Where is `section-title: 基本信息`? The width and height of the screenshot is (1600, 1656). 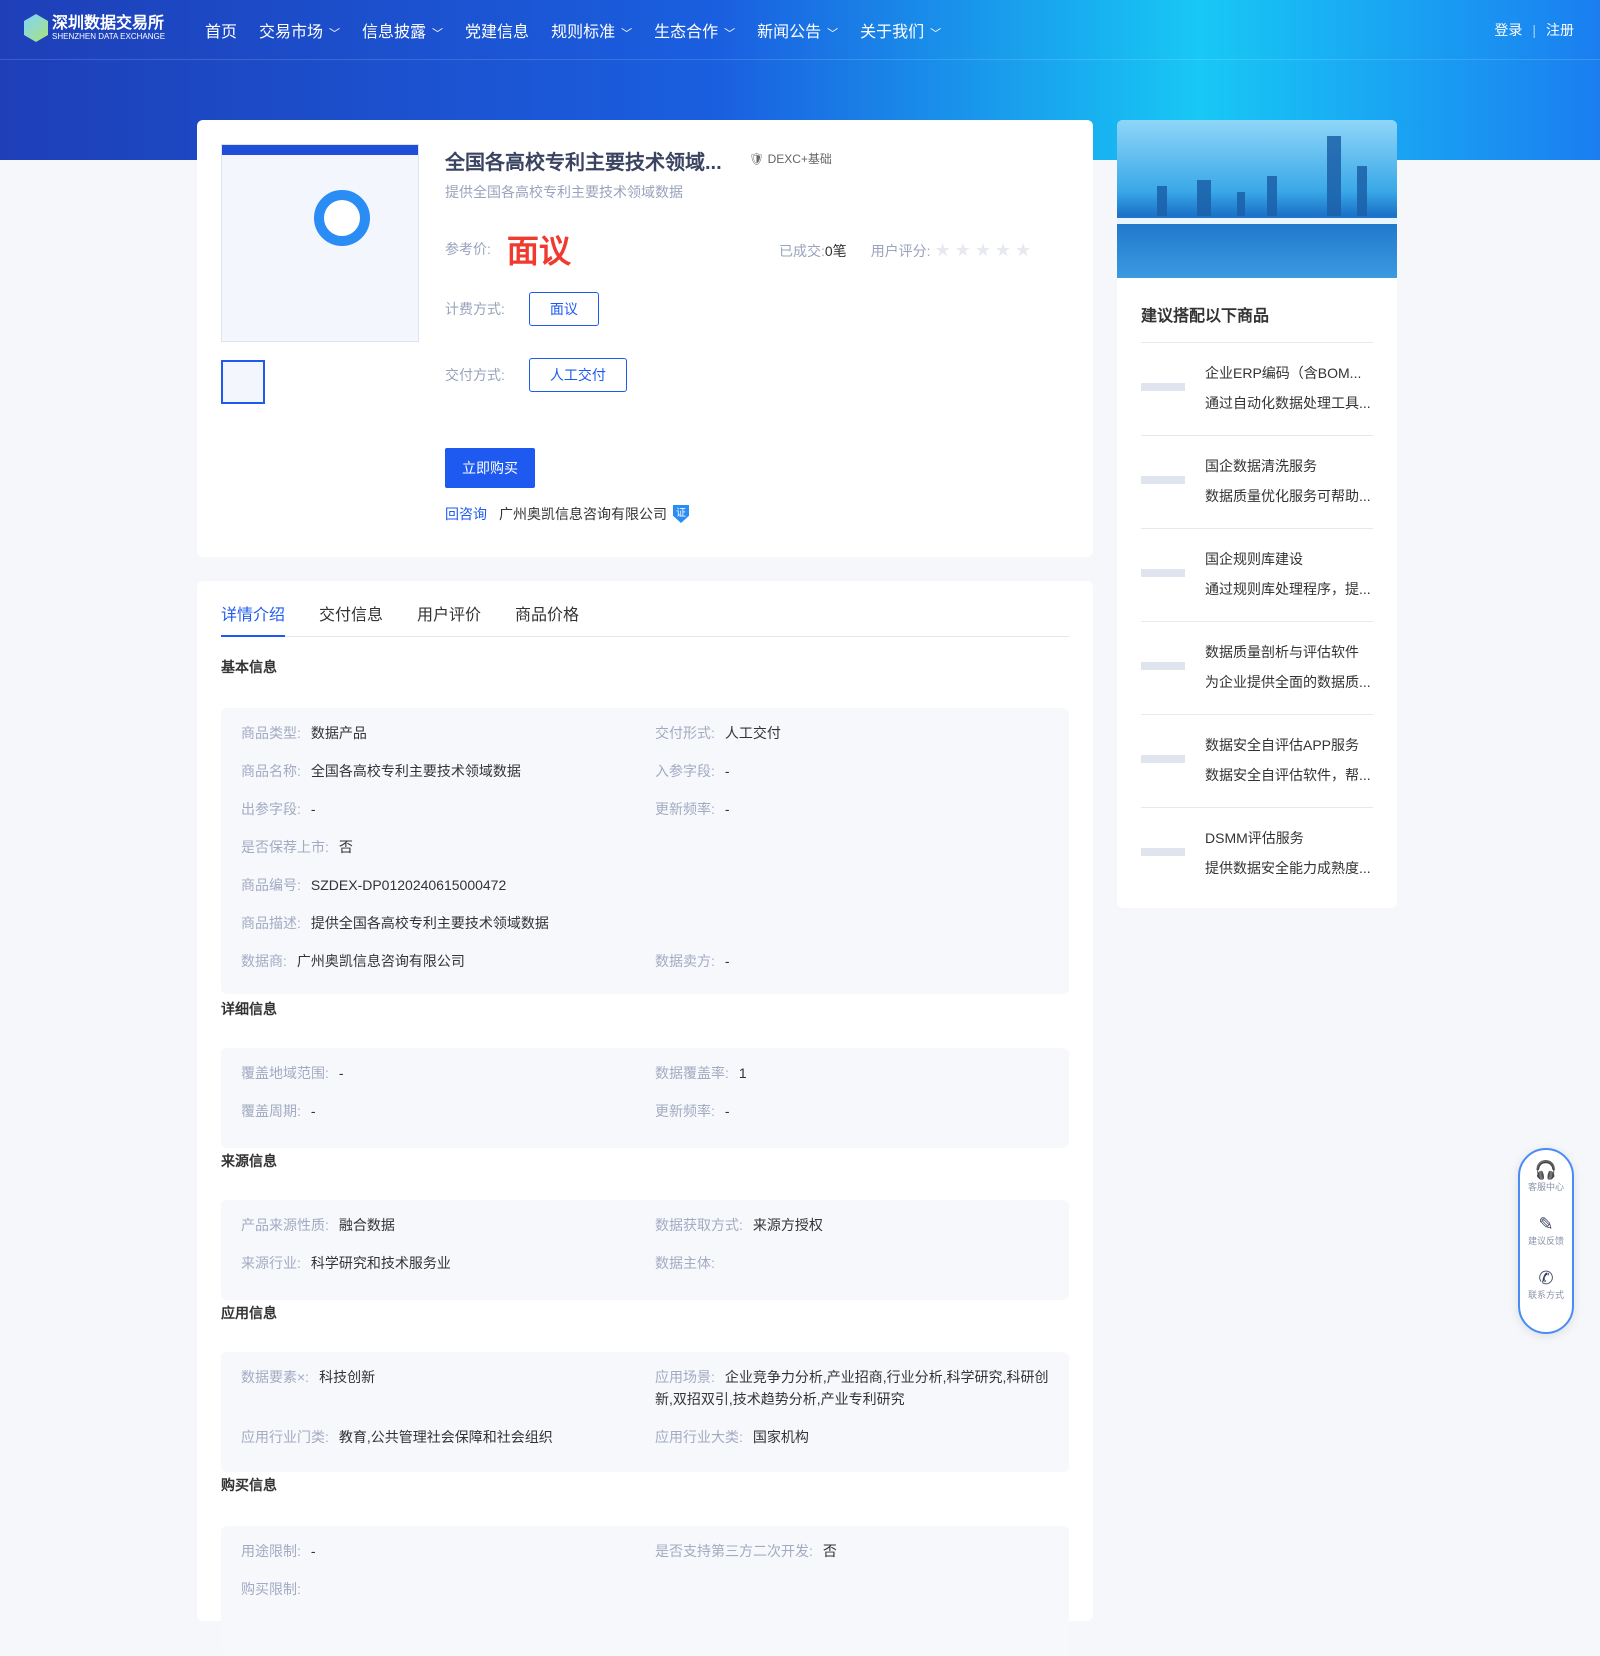
section-title: 基本信息 is located at coordinates (249, 667).